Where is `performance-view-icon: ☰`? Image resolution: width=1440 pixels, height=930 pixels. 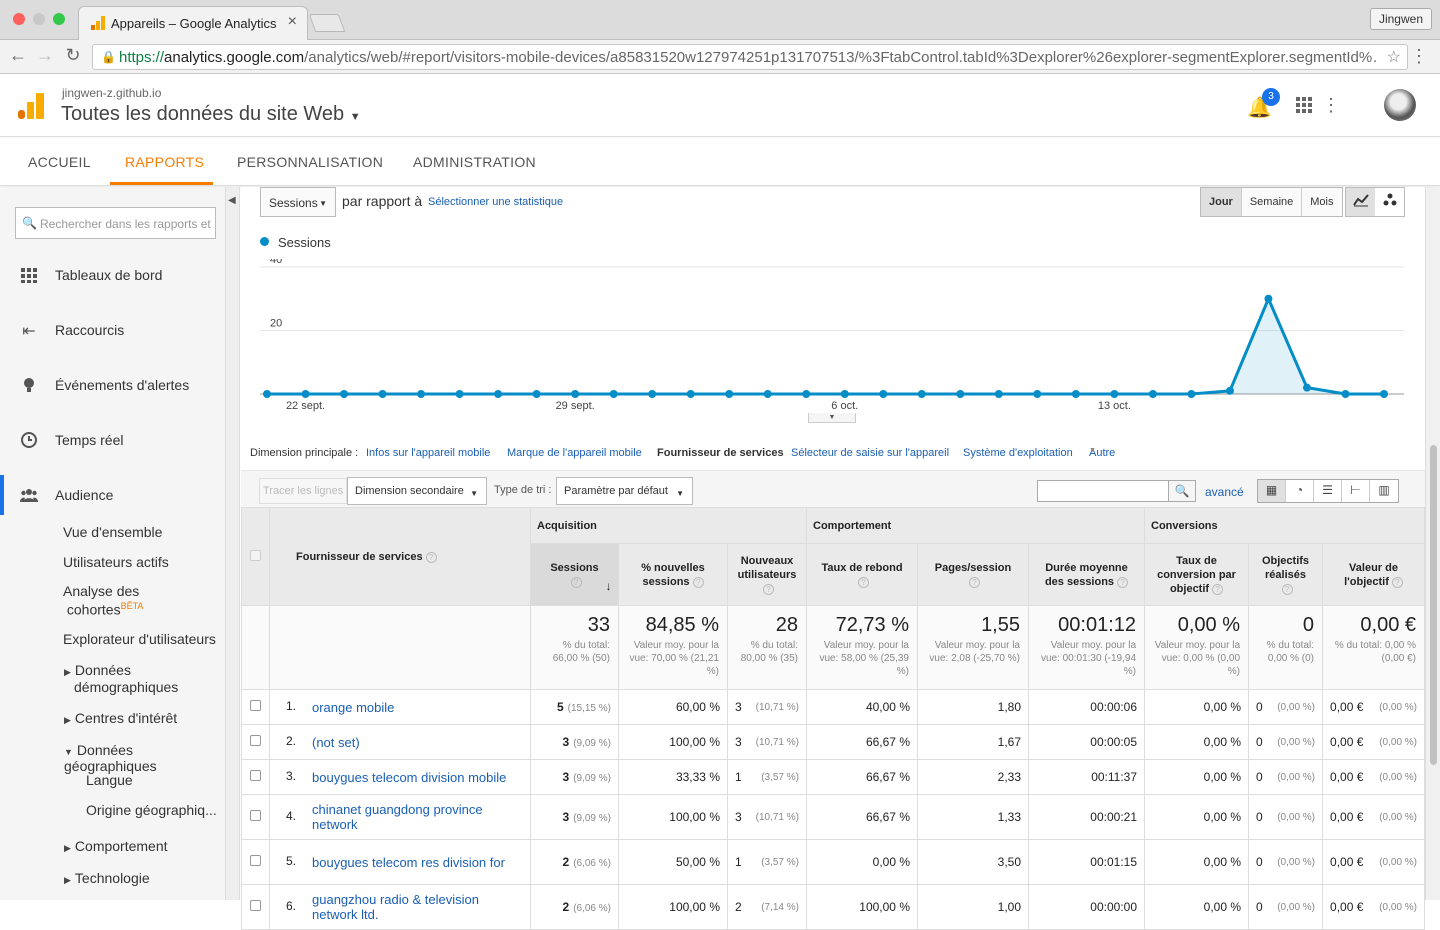 performance-view-icon: ☰ is located at coordinates (1328, 491).